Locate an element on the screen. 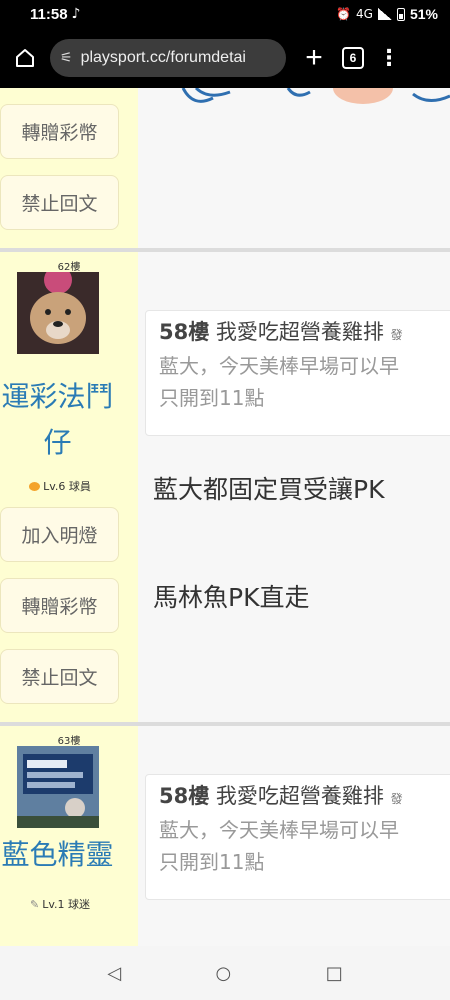 The height and width of the screenshot is (1000, 450). level-badge-icon: ✎ is located at coordinates (35, 904).